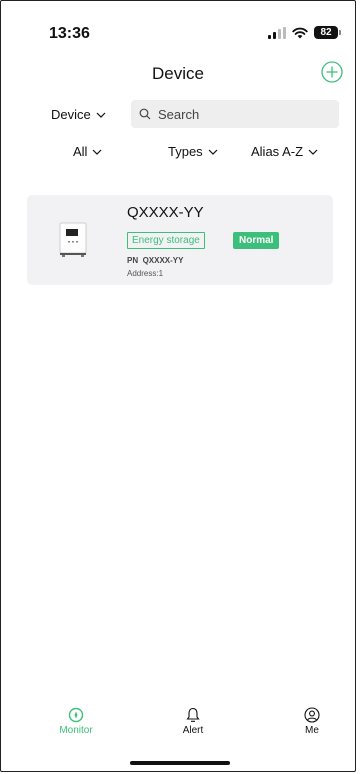  What do you see at coordinates (340, 32) in the screenshot?
I see `battery-tip` at bounding box center [340, 32].